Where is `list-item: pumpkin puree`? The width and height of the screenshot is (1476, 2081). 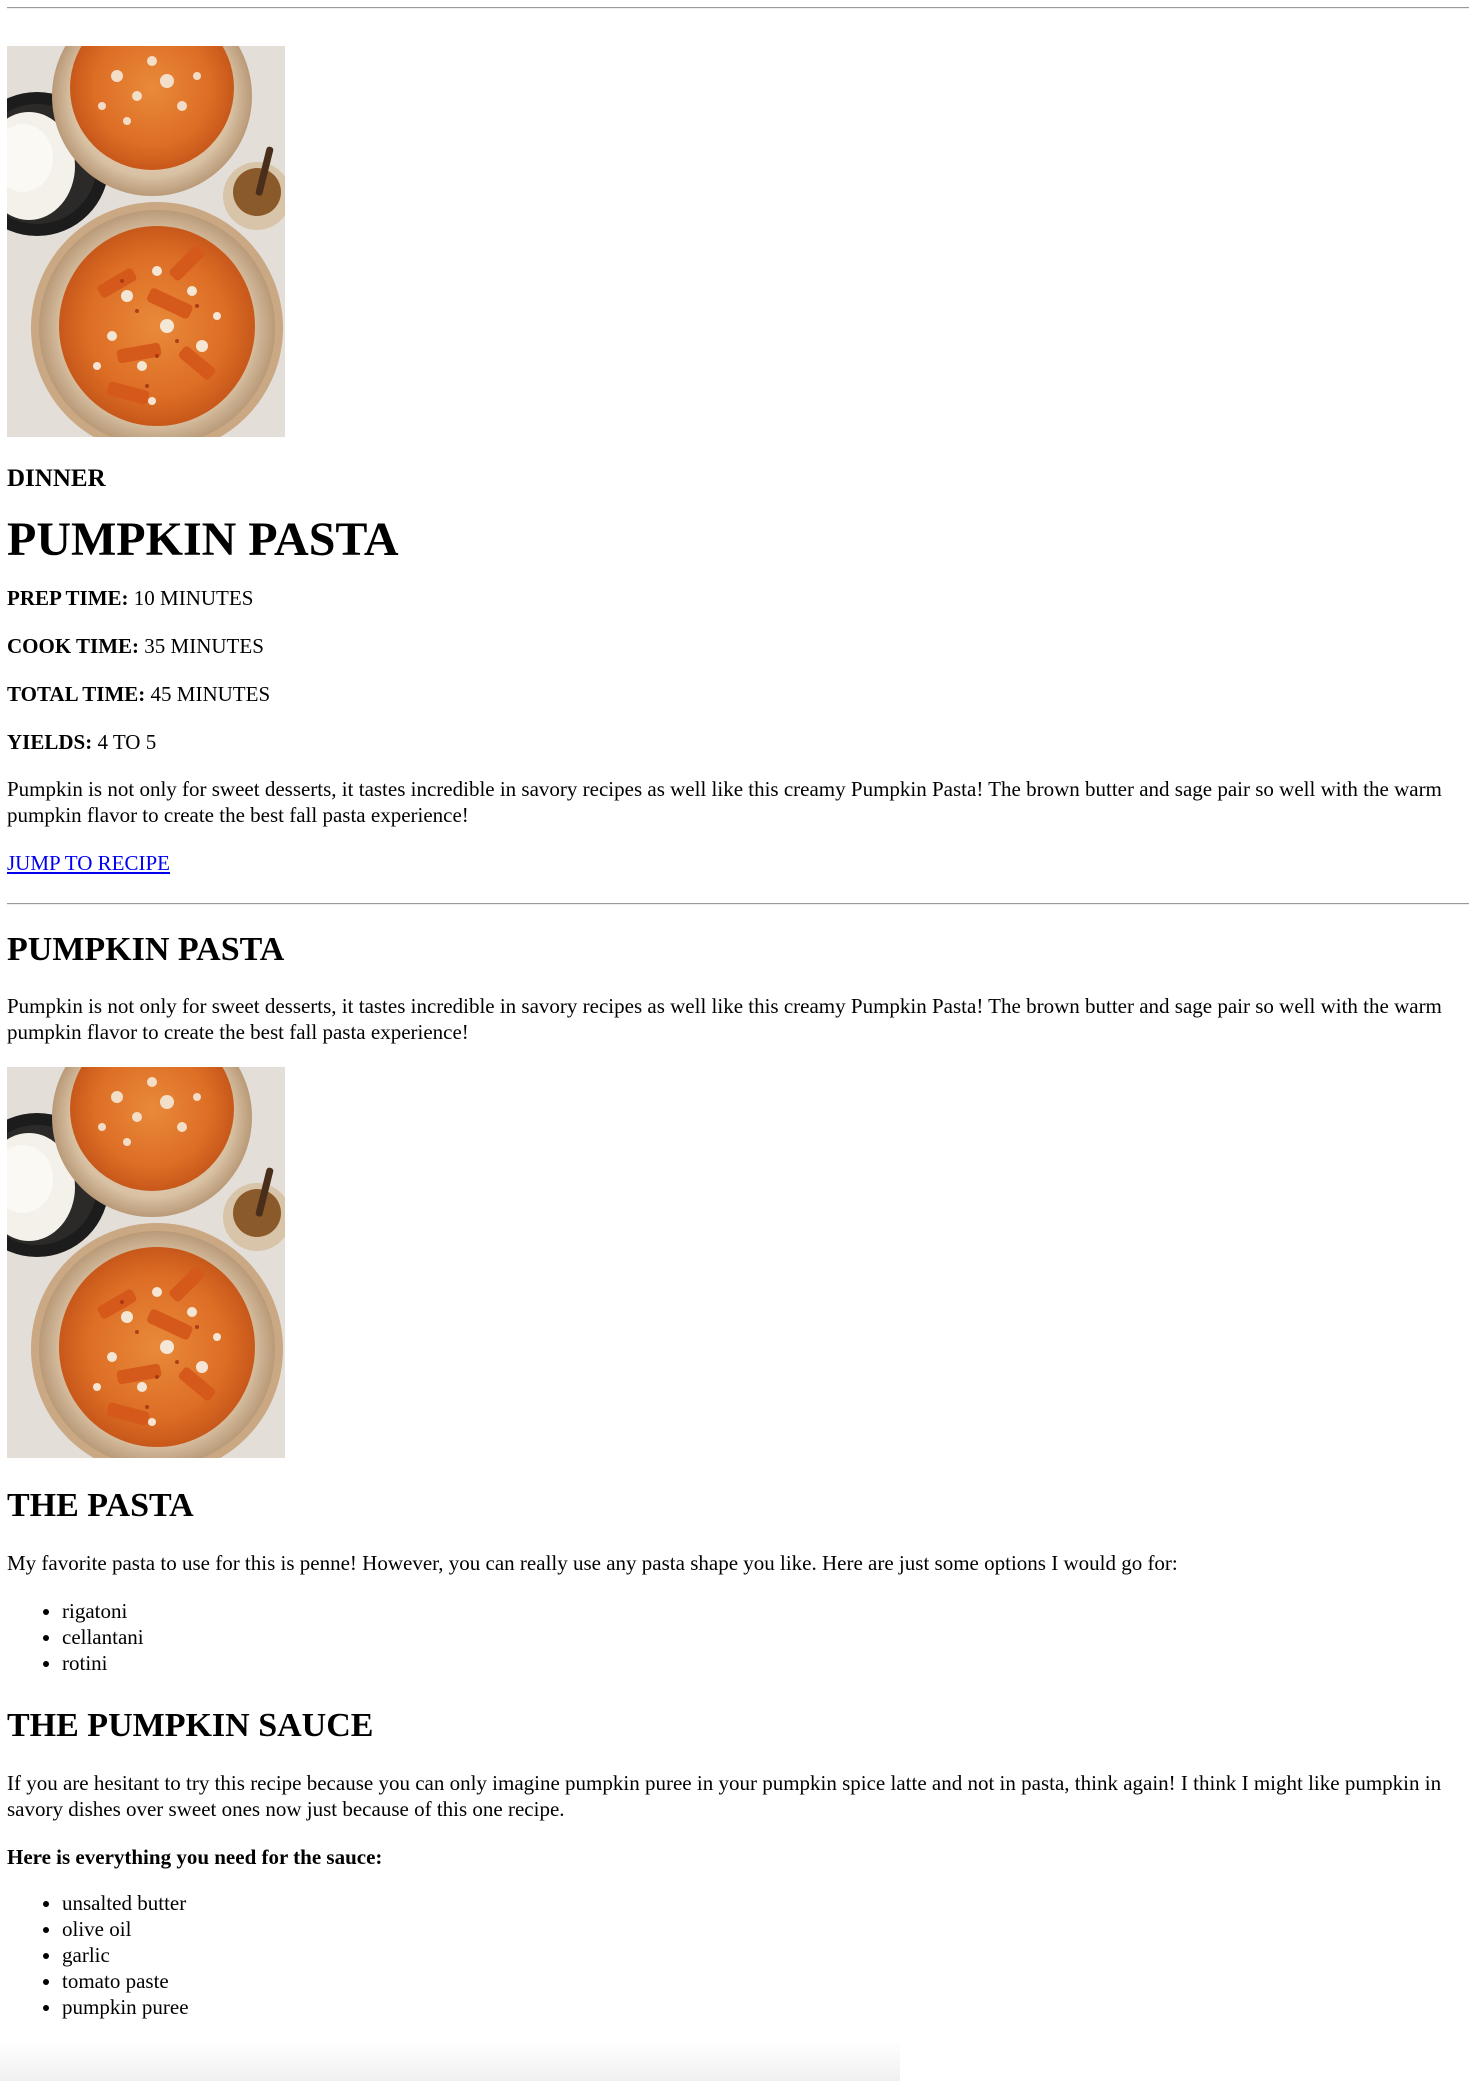
list-item: pumpkin puree is located at coordinates (765, 2007).